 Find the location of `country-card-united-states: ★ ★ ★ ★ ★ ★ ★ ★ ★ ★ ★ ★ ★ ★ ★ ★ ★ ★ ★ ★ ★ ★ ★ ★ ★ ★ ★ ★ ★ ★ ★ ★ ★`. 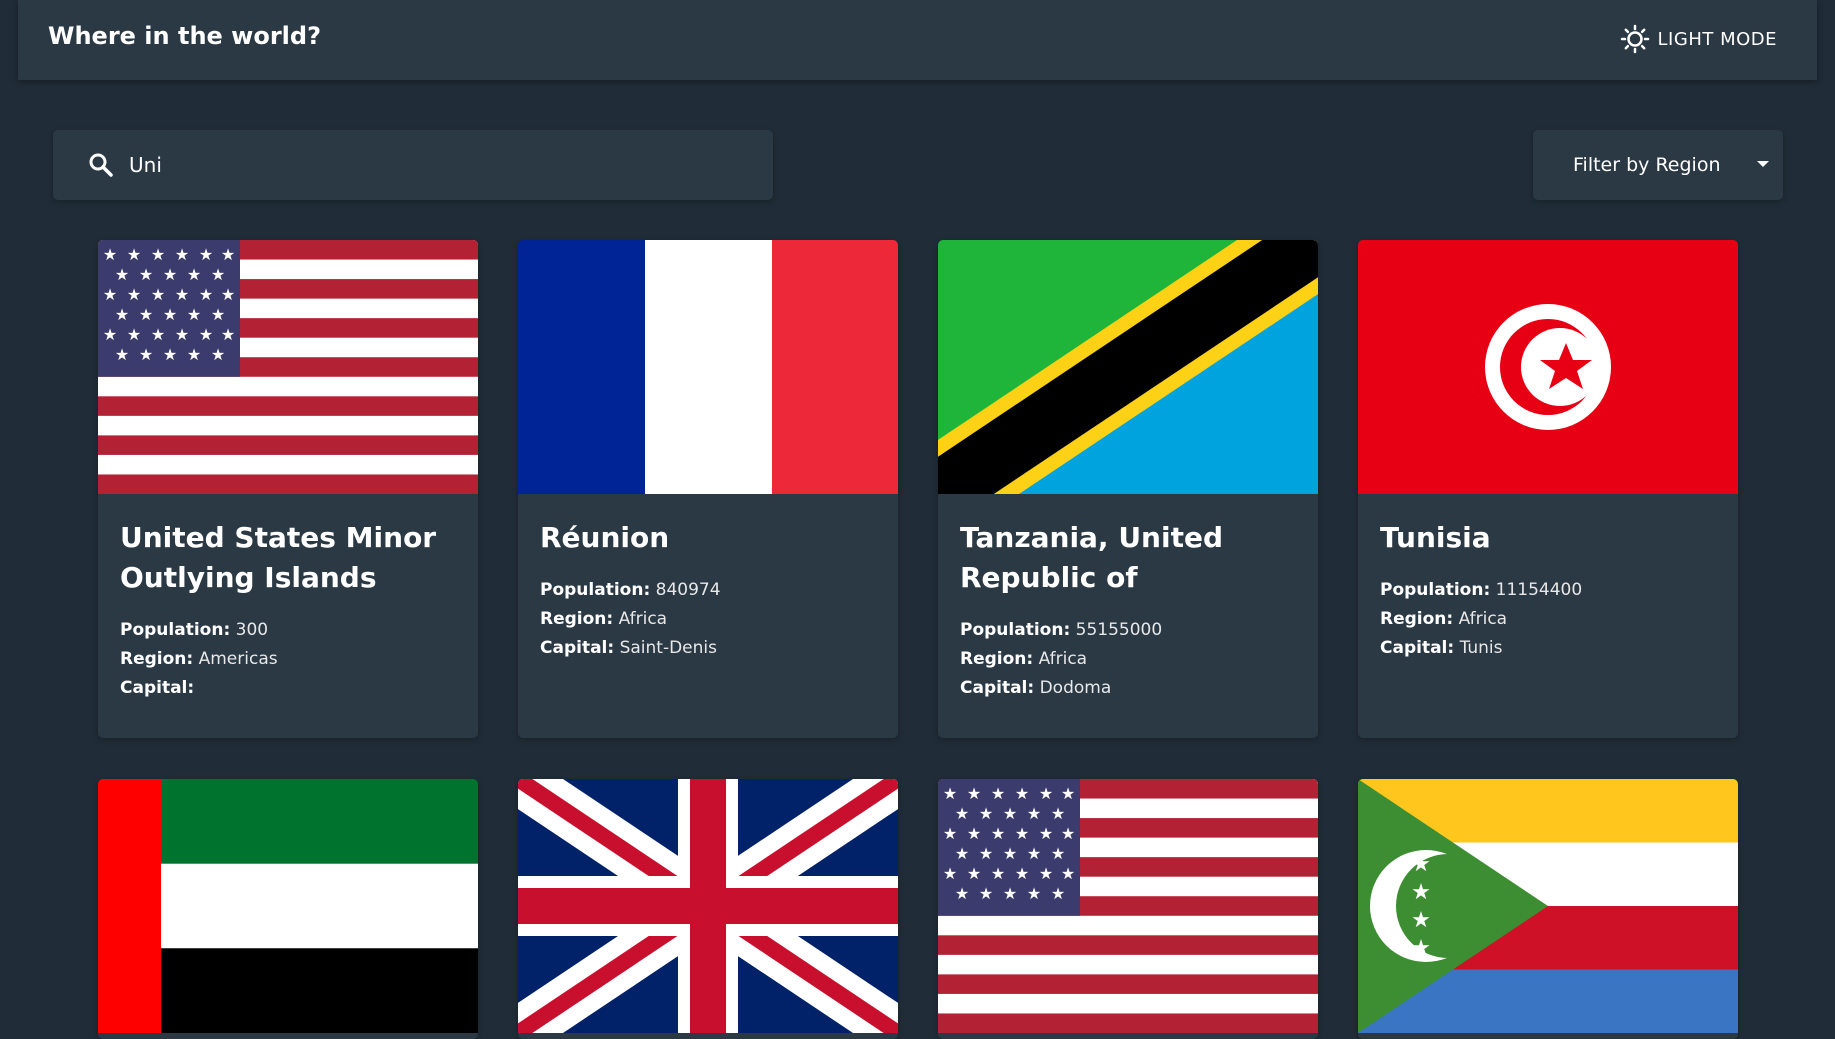

country-card-united-states: ★ ★ ★ ★ ★ ★ ★ ★ ★ ★ ★ ★ ★ ★ ★ ★ ★ ★ ★ ★ ★ ★ ★ ★ ★ ★ ★ ★ ★ ★ ★ ★ ★ is located at coordinates (1128, 909).